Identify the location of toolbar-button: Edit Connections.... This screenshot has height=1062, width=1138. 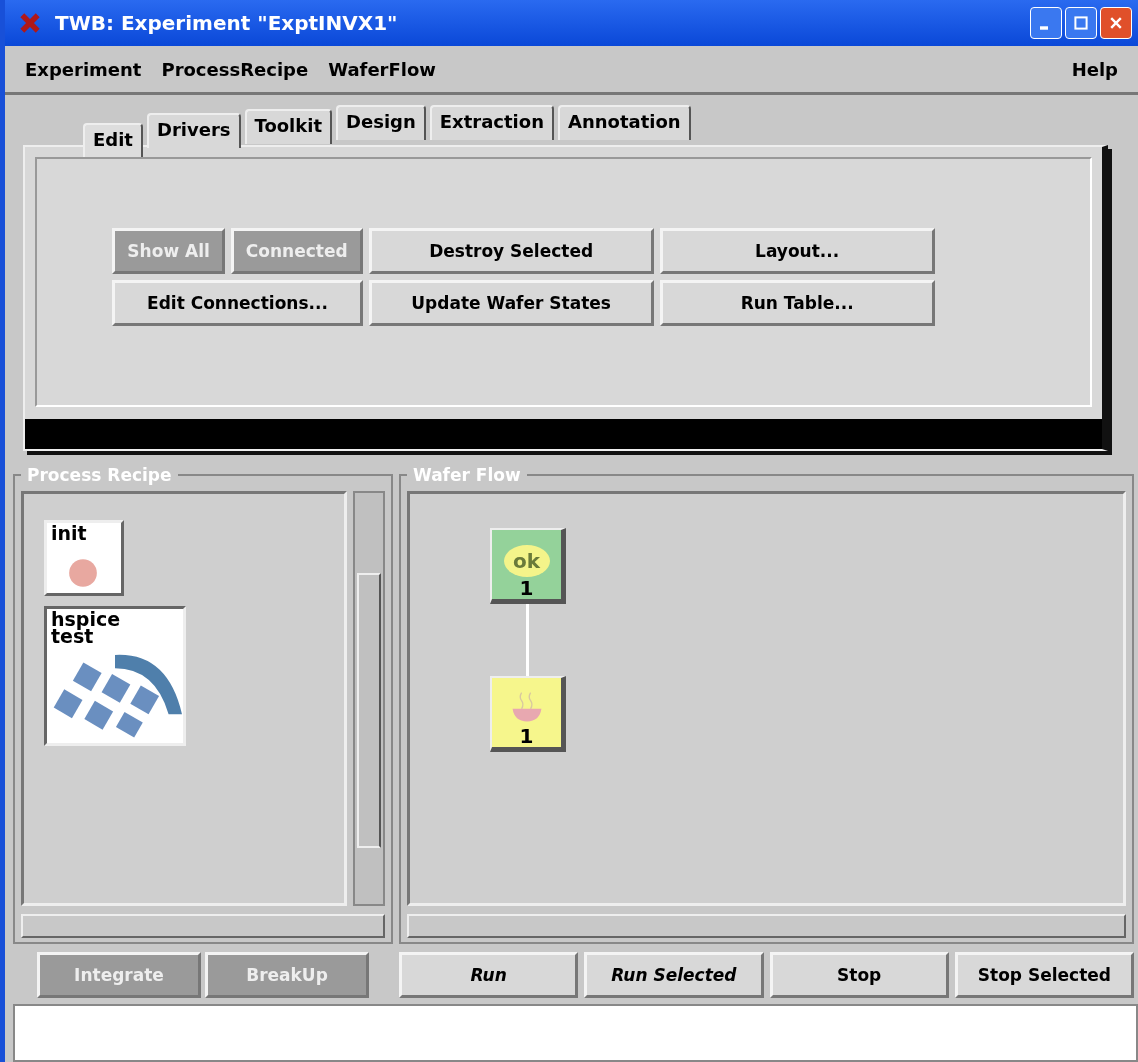
(237, 303).